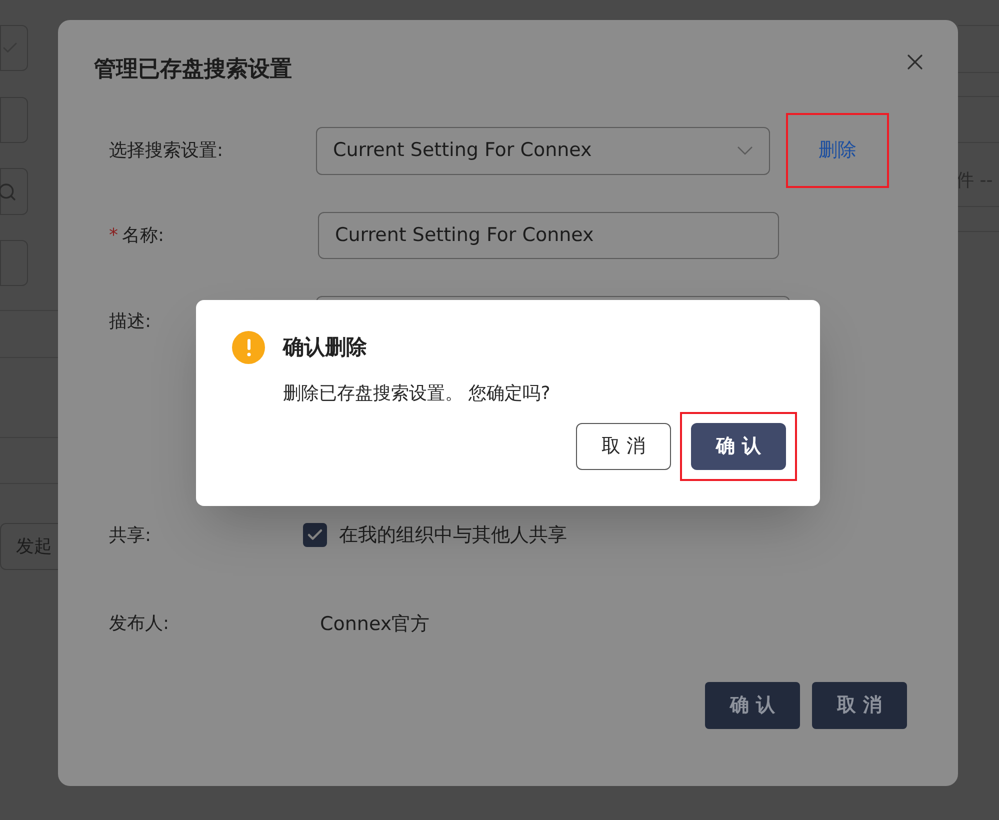  I want to click on dialog-button: 确 认, so click(752, 705).